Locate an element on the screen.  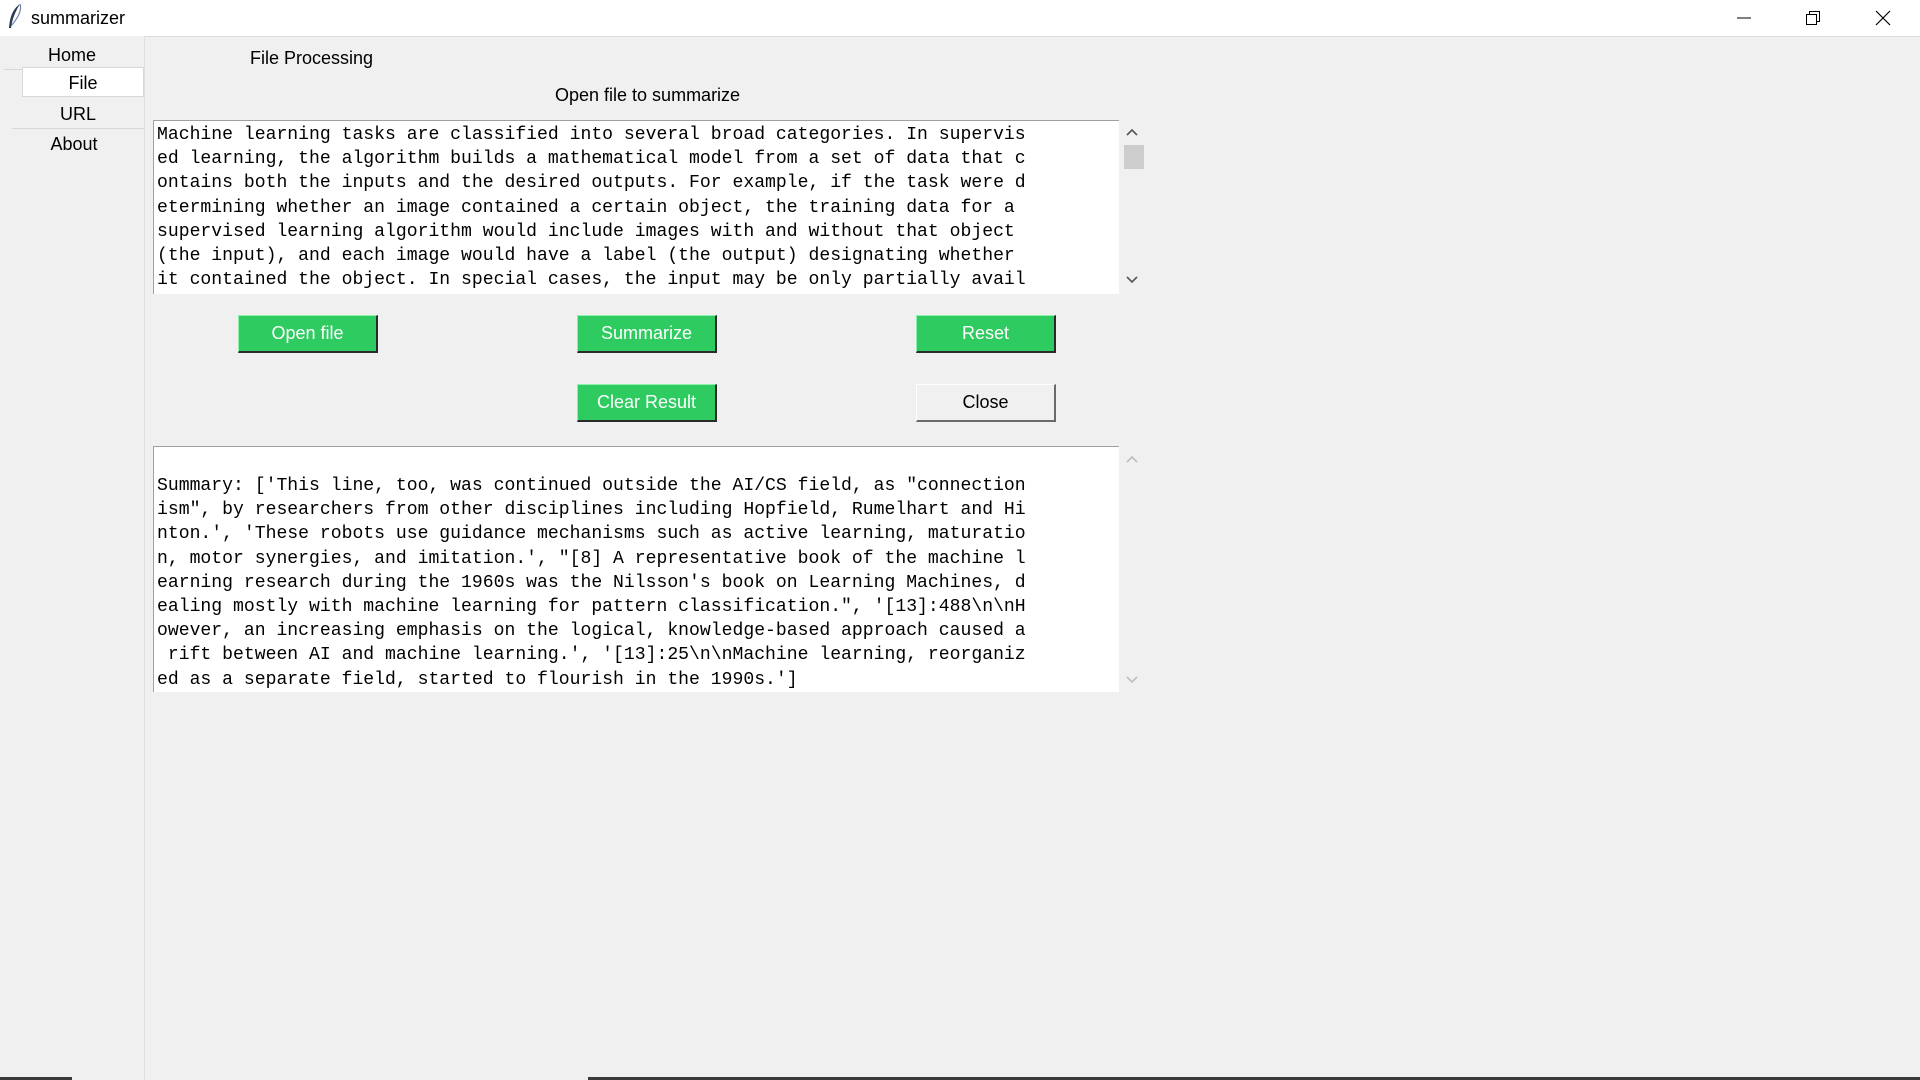
sidebar-item-file: File is located at coordinates (83, 82).